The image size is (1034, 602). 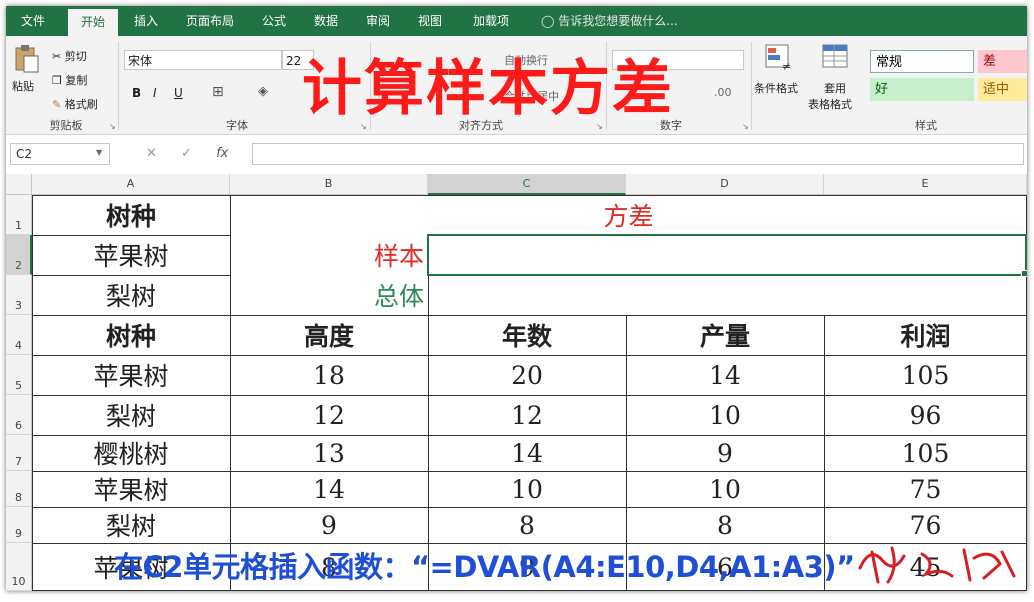 What do you see at coordinates (836, 79) in the screenshot?
I see `format-as-table-button: 套用 表格格式` at bounding box center [836, 79].